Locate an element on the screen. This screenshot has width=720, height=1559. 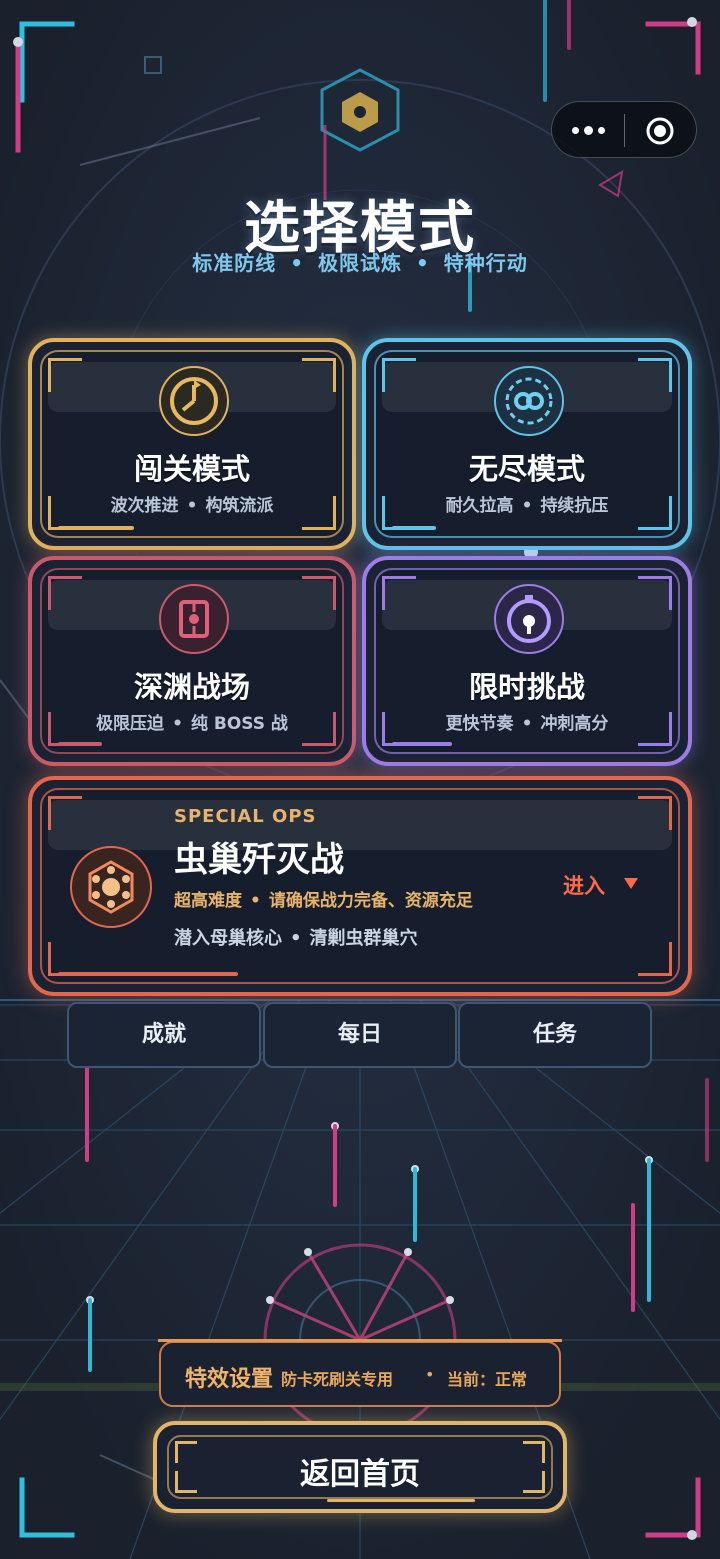
effects-label: 特效设置 is located at coordinates (229, 1379).